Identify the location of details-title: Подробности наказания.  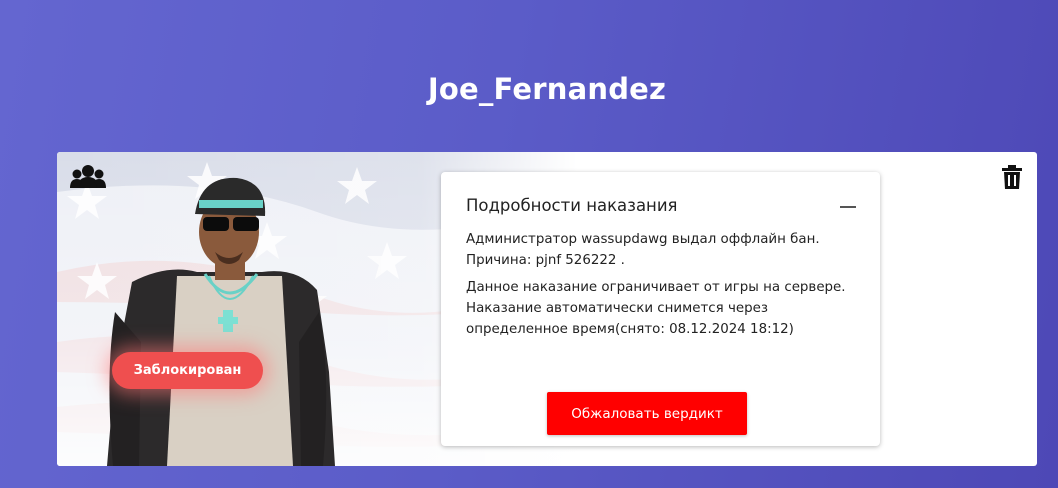
(572, 205).